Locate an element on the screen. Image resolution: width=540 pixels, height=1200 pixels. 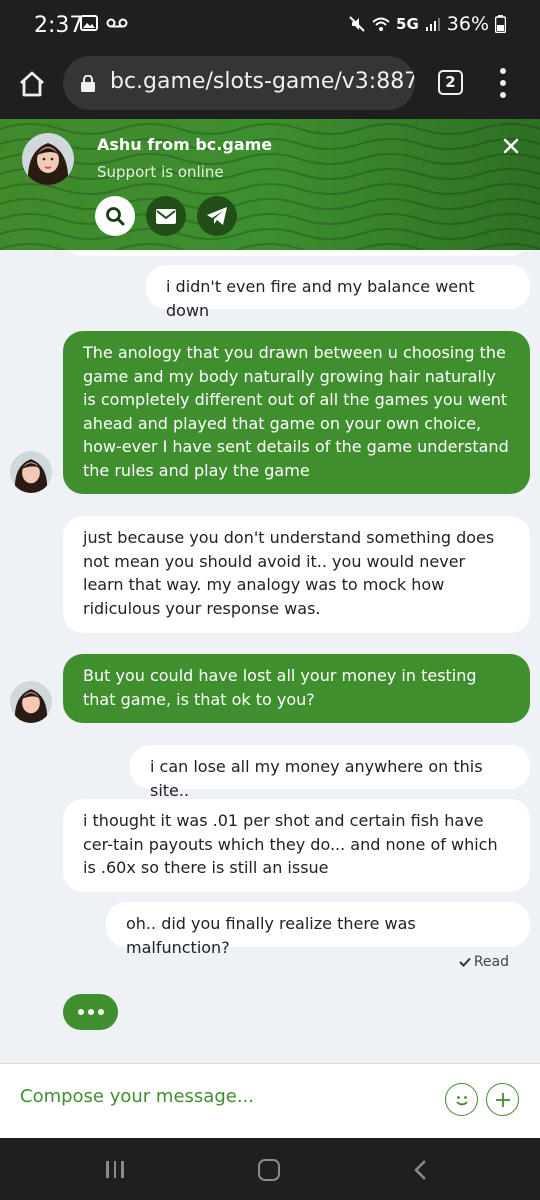
status-time: 2:37 is located at coordinates (59, 25).